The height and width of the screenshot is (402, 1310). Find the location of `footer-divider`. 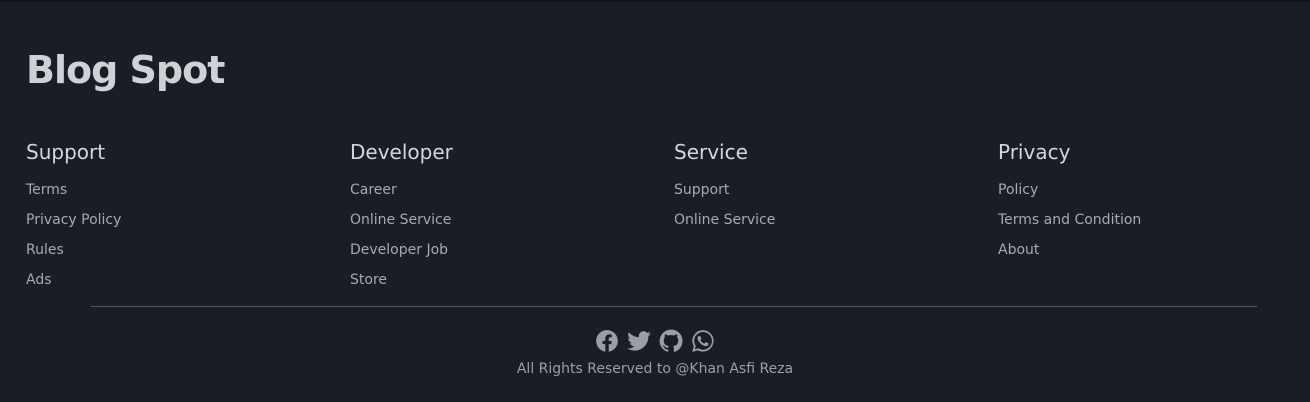

footer-divider is located at coordinates (674, 306).